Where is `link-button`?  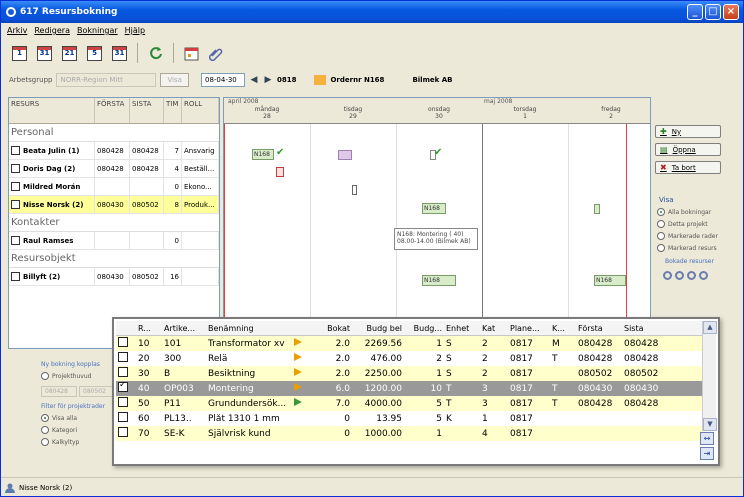
link-button is located at coordinates (216, 53).